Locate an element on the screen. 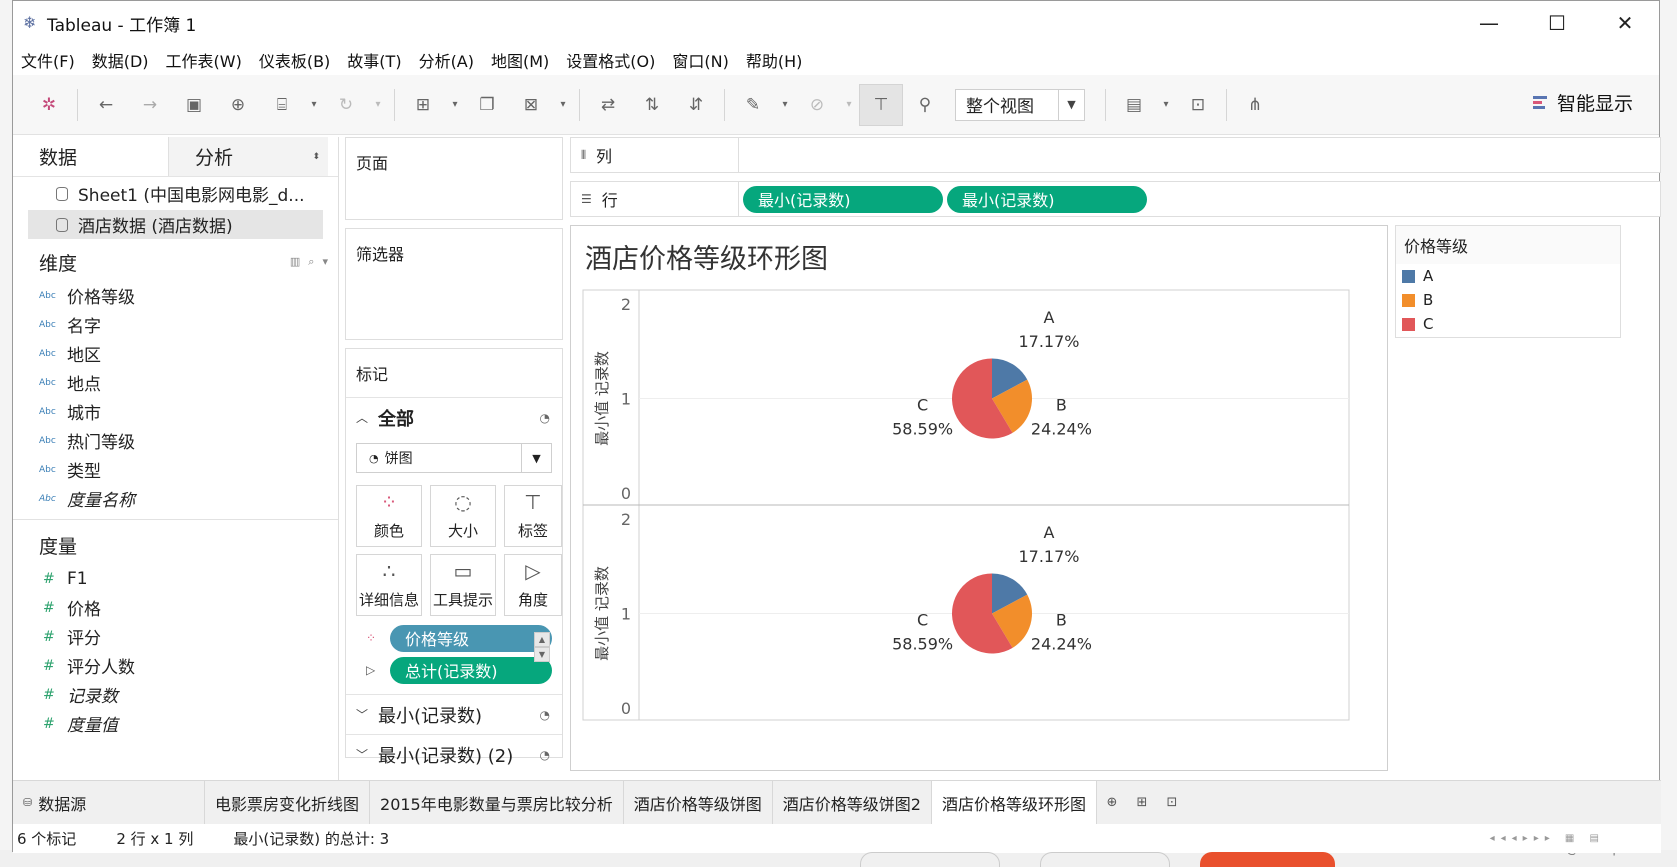 This screenshot has width=1677, height=867. columns-shelf: ⫴ 列 is located at coordinates (1115, 155).